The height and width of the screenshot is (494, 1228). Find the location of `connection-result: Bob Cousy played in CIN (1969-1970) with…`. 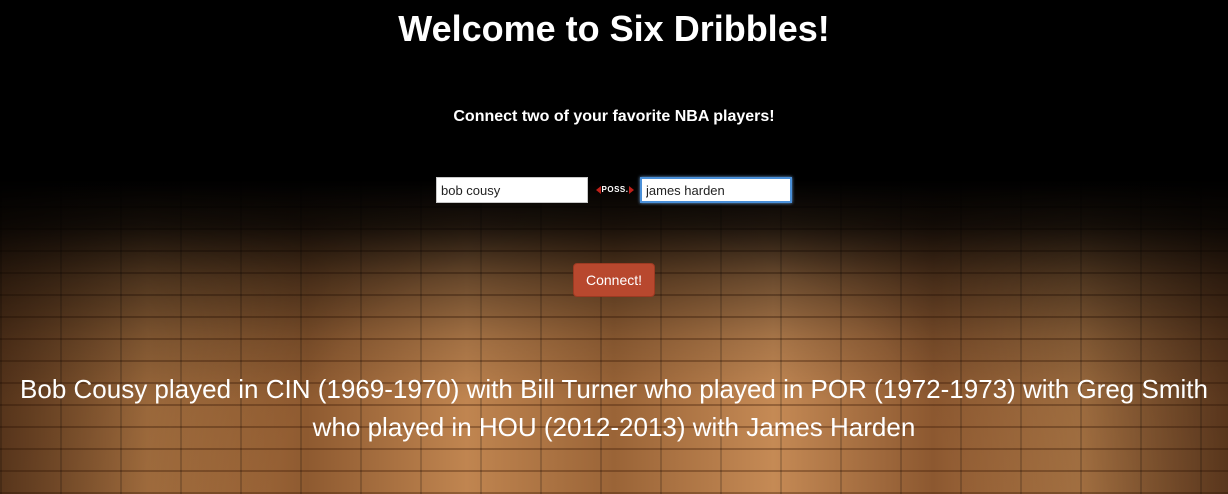

connection-result: Bob Cousy played in CIN (1969-1970) with… is located at coordinates (614, 408).